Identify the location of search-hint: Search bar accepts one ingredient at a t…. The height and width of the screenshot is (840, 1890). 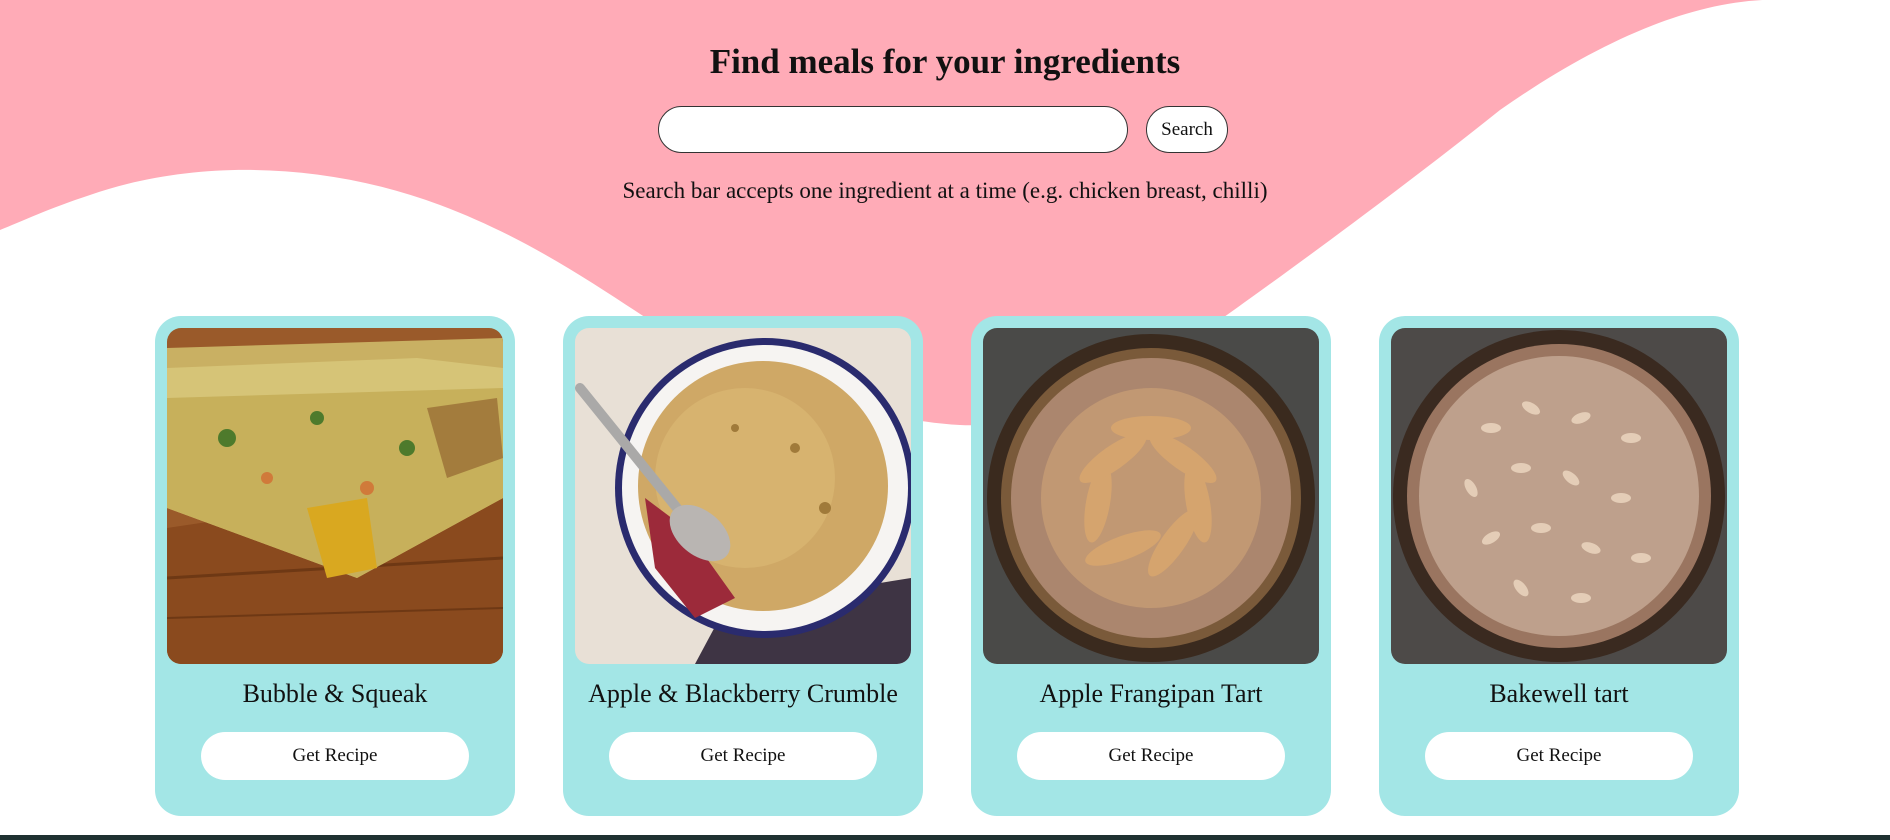
(945, 190).